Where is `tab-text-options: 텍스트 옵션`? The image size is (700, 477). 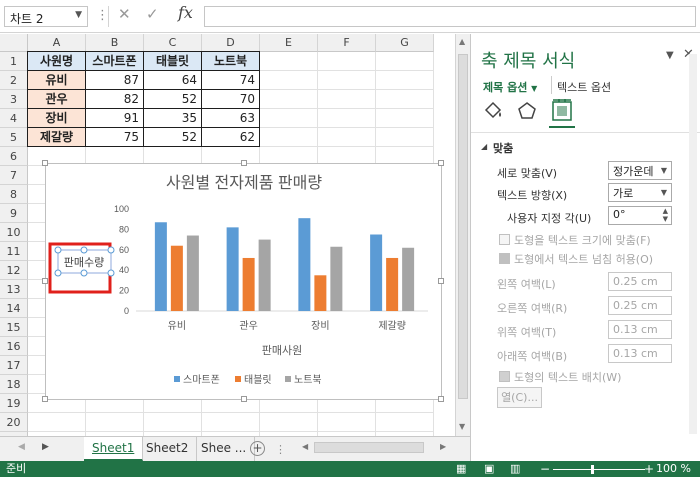
tab-text-options: 텍스트 옵션 is located at coordinates (584, 87).